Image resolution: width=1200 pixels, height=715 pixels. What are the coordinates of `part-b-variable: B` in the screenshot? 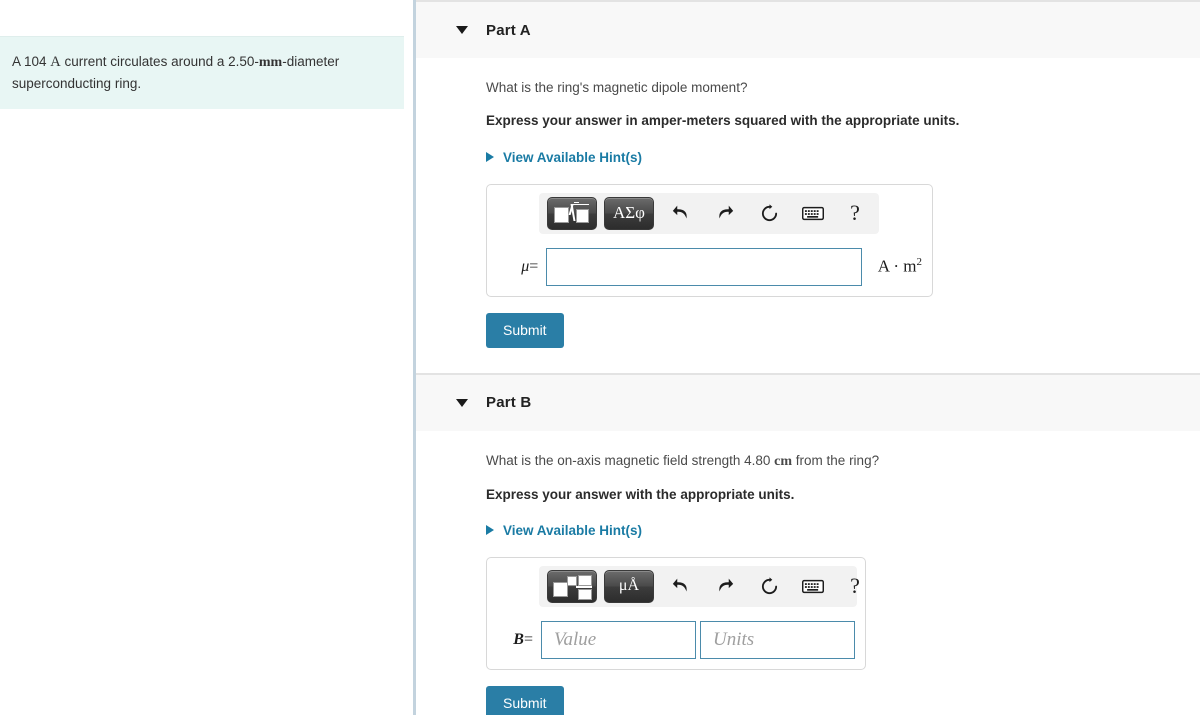 It's located at (518, 639).